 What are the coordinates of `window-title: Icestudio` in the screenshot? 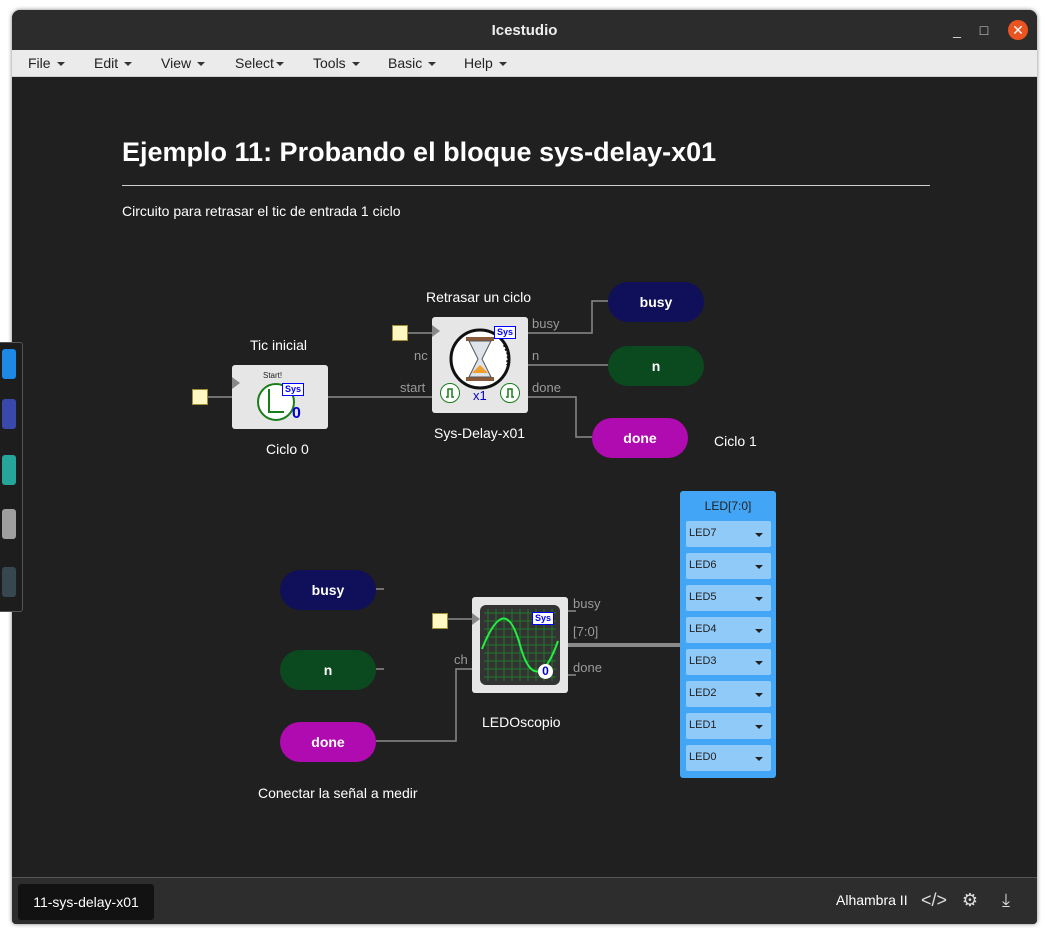 It's located at (524, 30).